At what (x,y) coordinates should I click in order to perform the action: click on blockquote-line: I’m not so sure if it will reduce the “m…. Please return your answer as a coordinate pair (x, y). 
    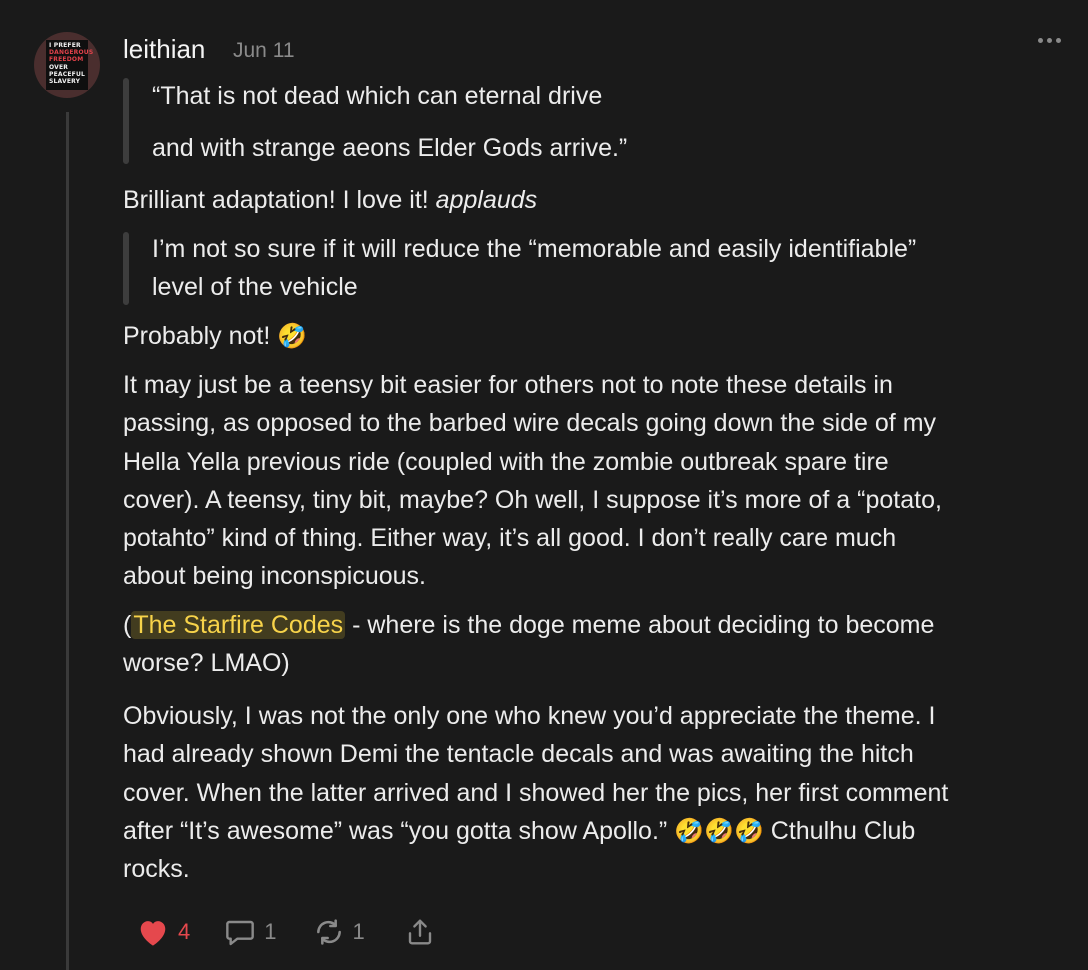
    Looking at the image, I should click on (534, 249).